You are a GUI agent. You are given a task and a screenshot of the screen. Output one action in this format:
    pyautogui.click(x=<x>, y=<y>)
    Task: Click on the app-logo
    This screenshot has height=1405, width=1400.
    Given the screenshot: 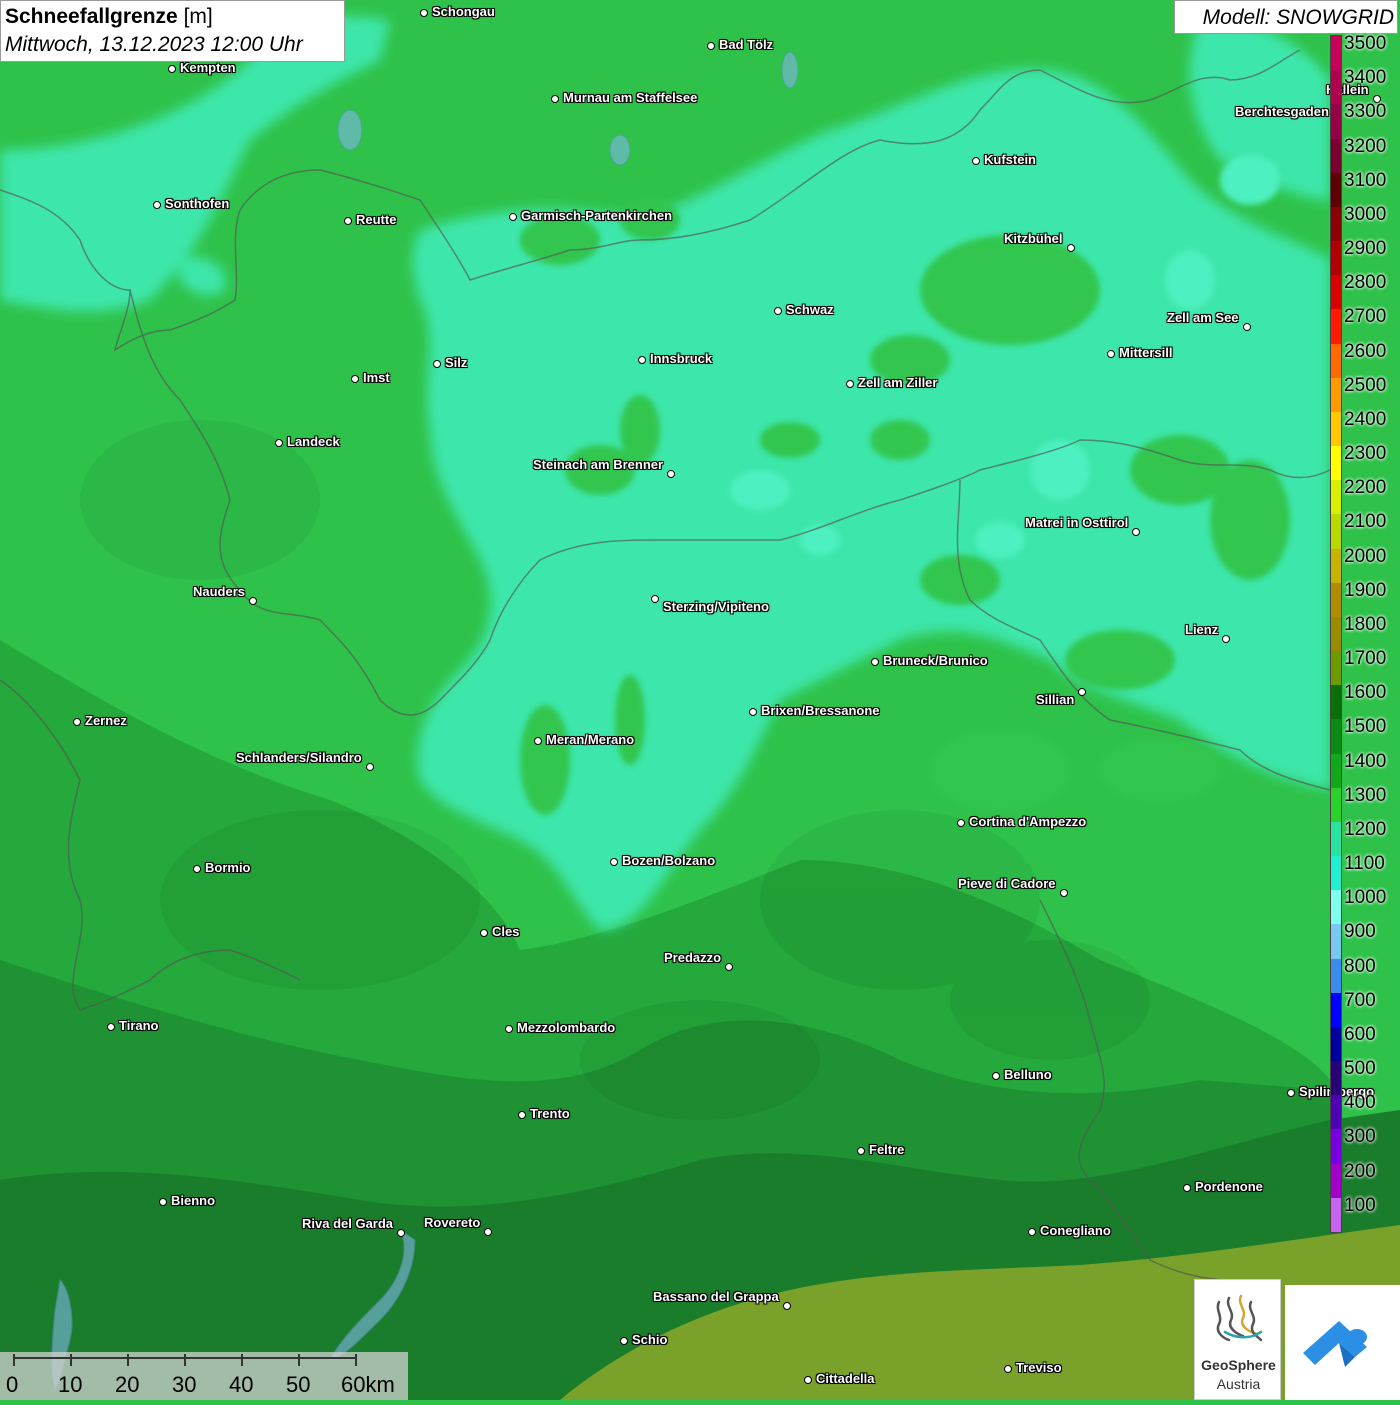 What is the action you would take?
    pyautogui.click(x=1342, y=1342)
    